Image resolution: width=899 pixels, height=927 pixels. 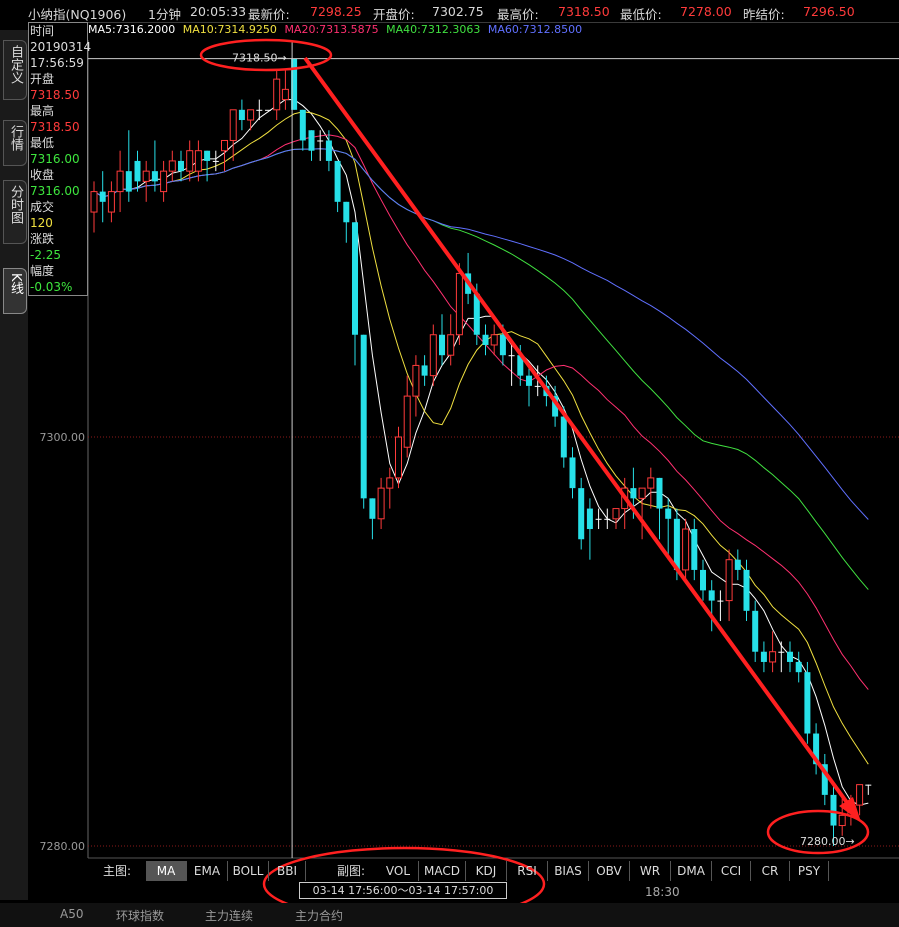 I want to click on indicator-bias-button: BIAS, so click(x=568, y=871).